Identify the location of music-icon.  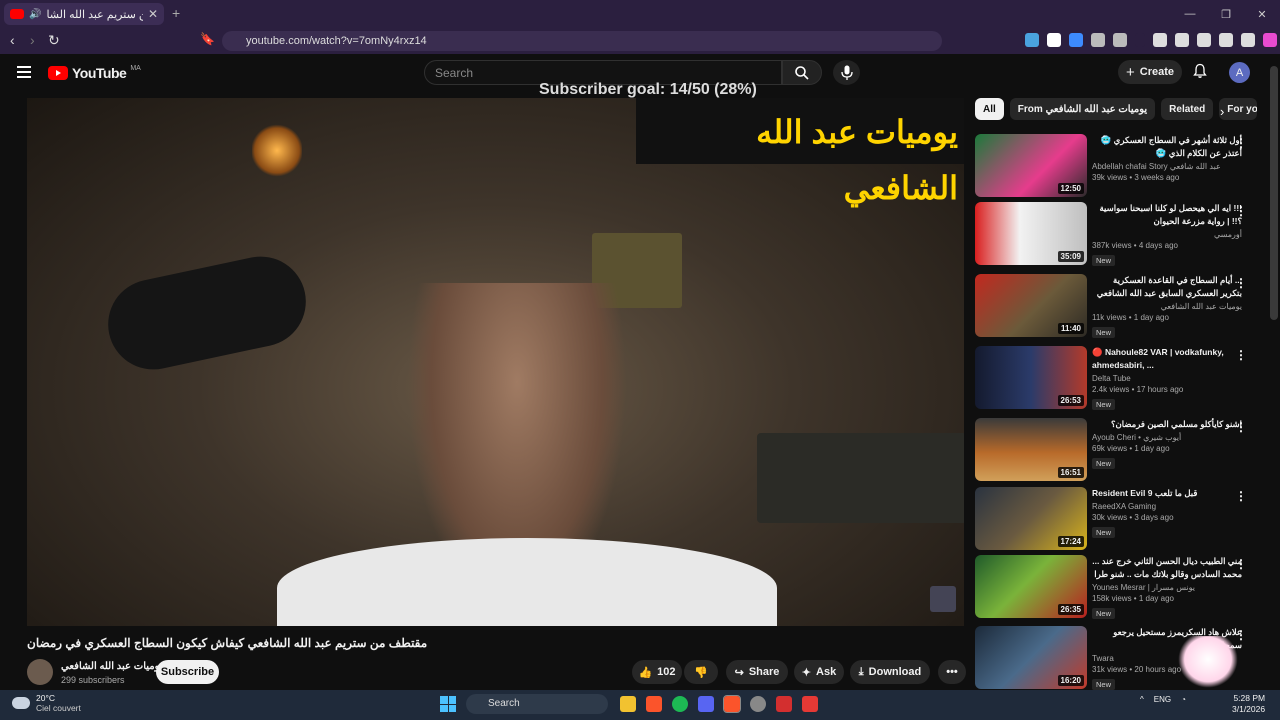
(1160, 40).